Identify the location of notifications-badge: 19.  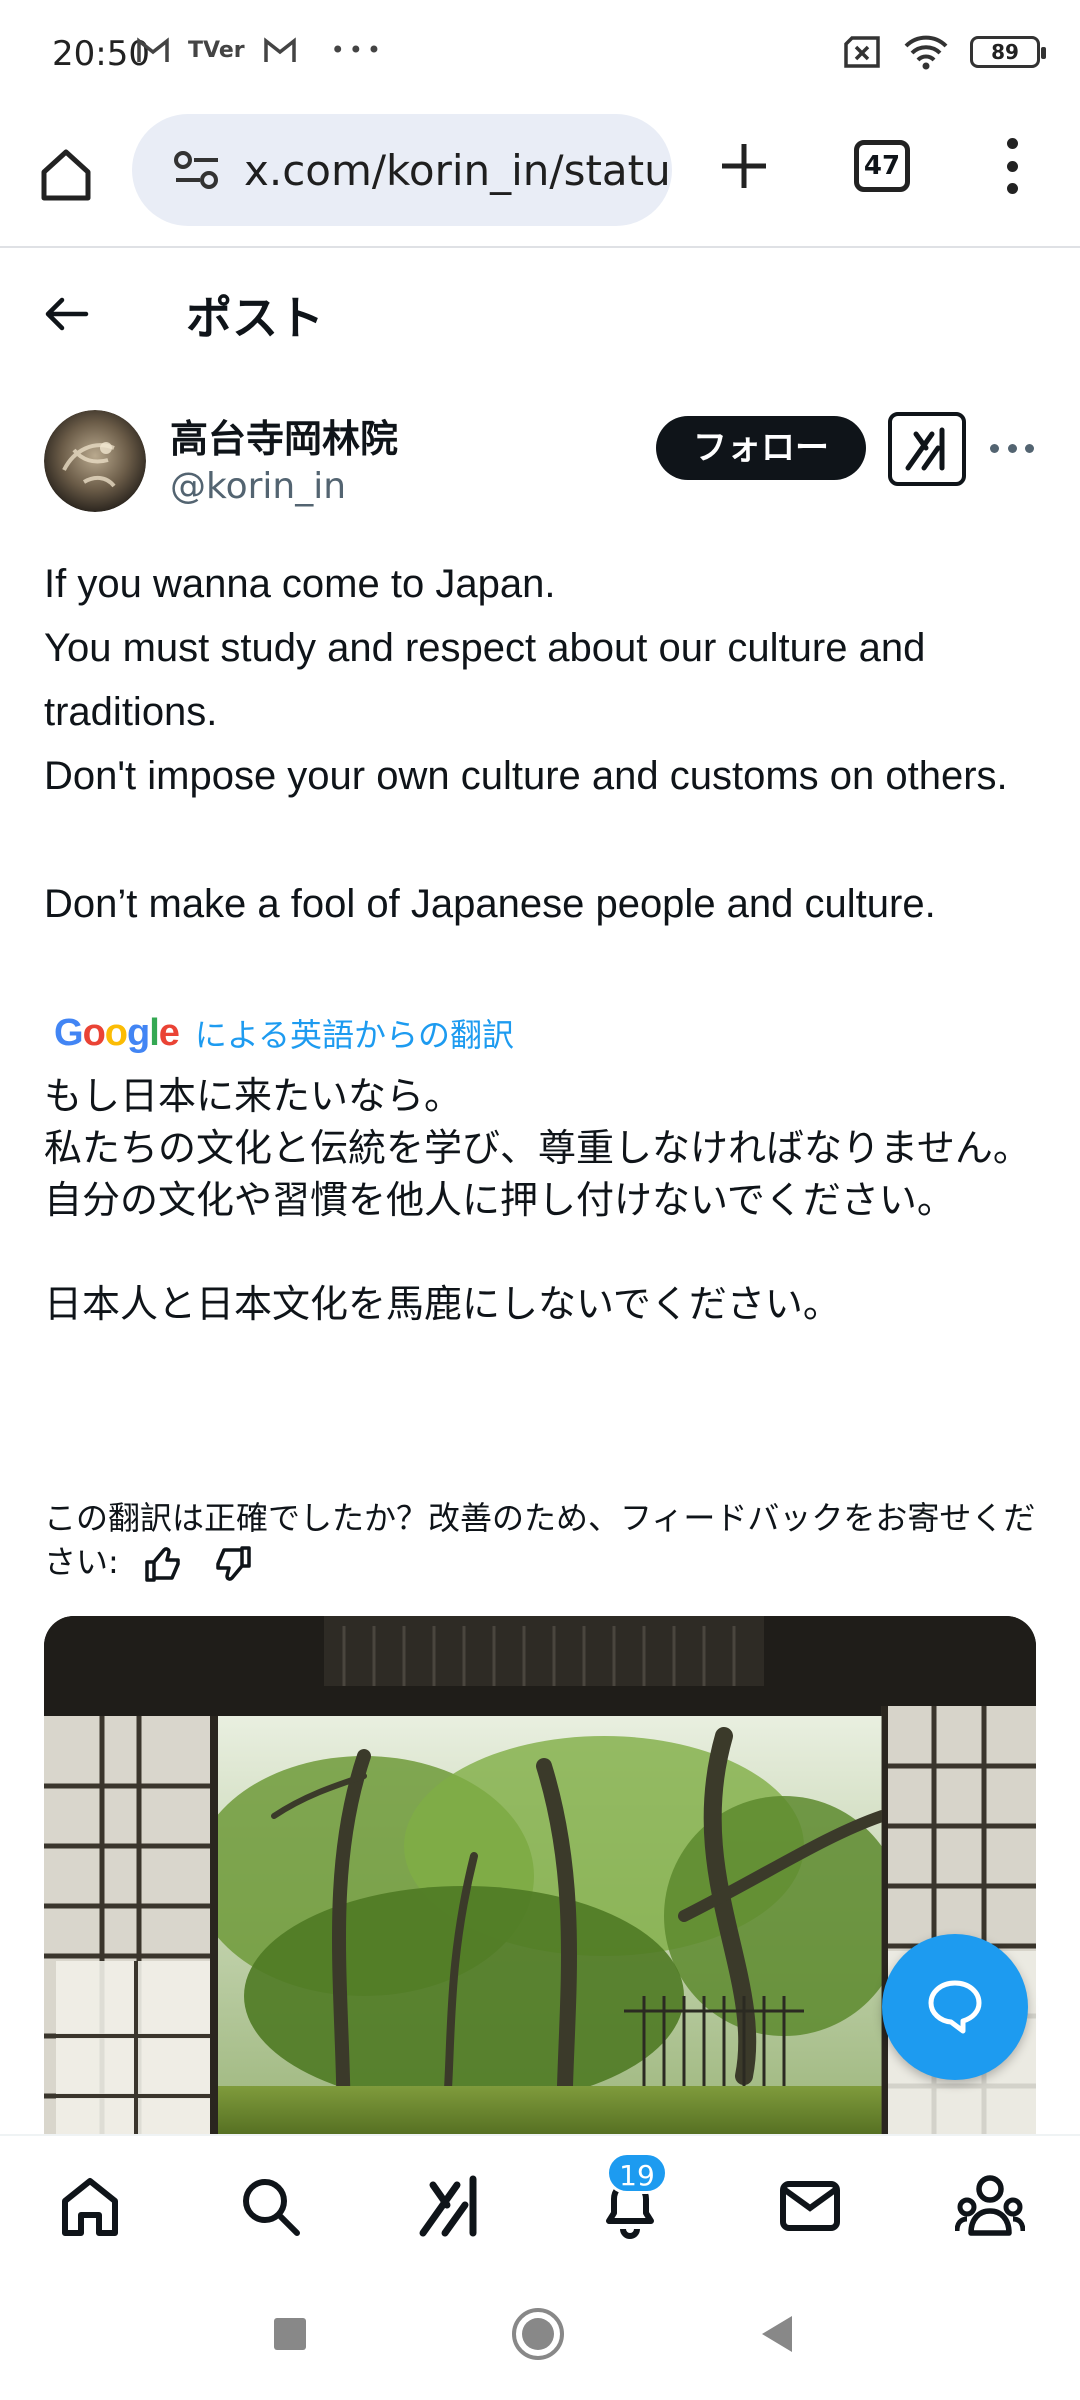
(637, 2173).